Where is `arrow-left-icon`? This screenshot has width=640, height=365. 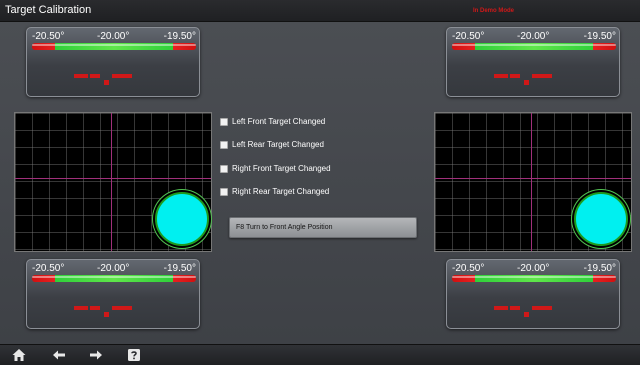 arrow-left-icon is located at coordinates (59, 355).